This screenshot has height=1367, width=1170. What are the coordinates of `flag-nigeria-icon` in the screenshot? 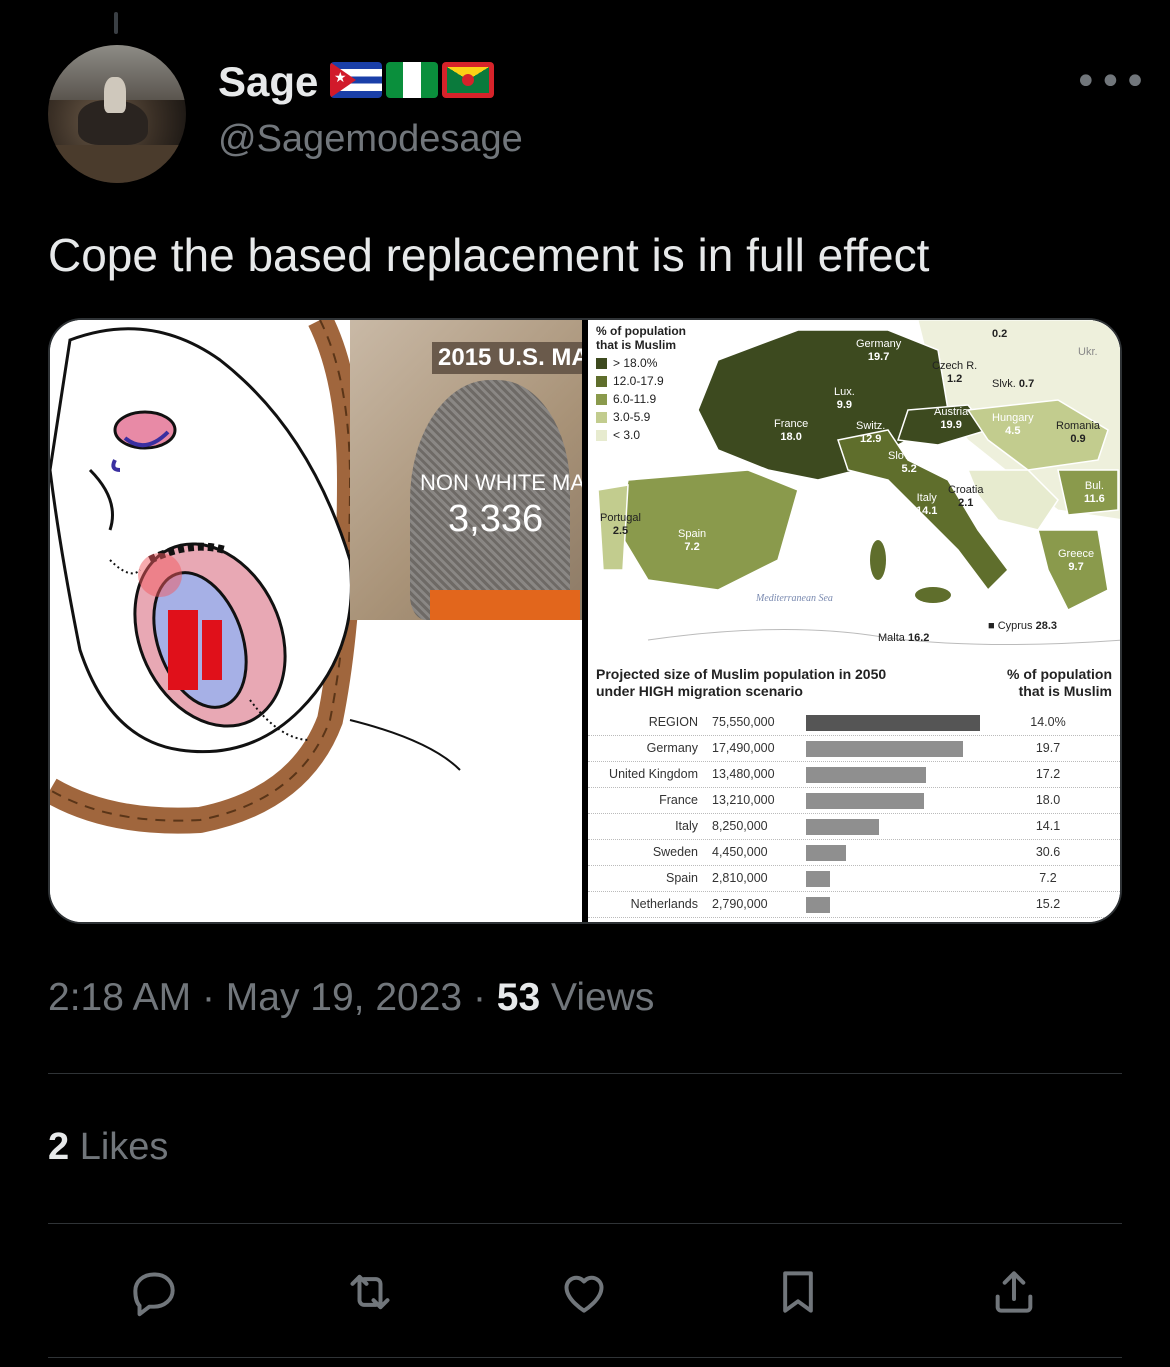 It's located at (412, 80).